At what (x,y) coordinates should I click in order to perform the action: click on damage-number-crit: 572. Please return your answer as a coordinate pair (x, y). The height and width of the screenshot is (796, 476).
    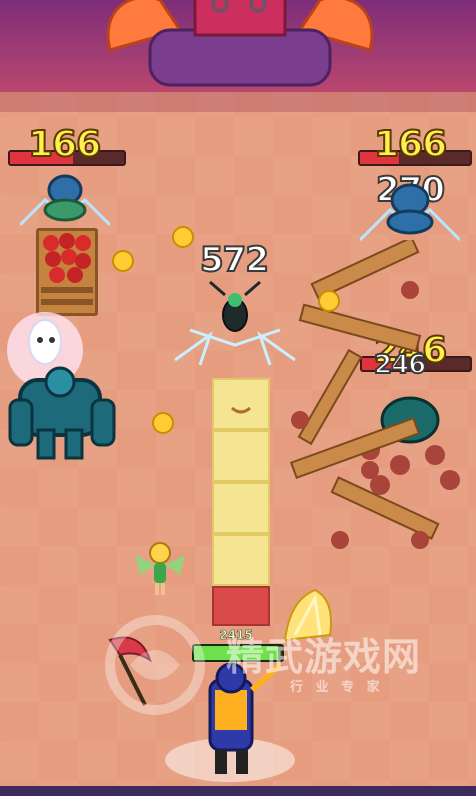
    Looking at the image, I should click on (234, 260).